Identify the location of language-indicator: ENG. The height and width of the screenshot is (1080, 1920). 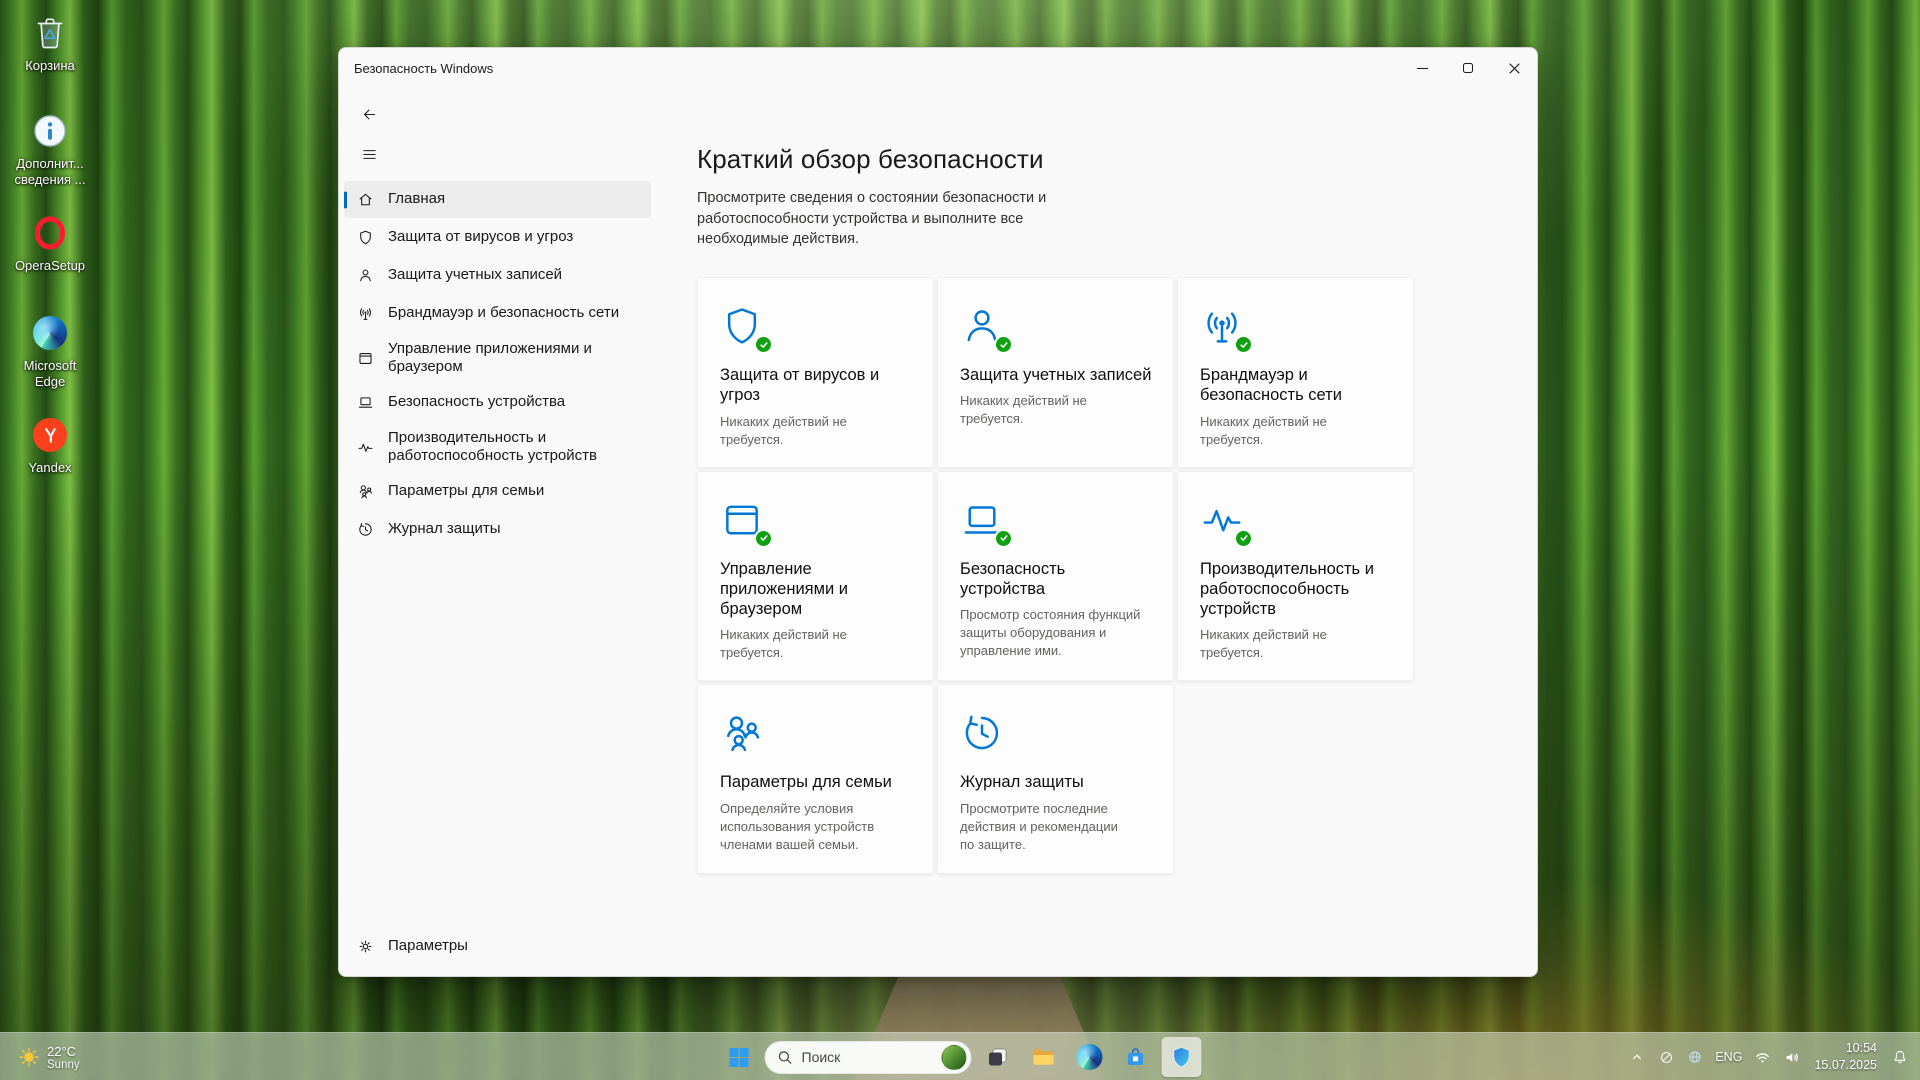
(1728, 1057).